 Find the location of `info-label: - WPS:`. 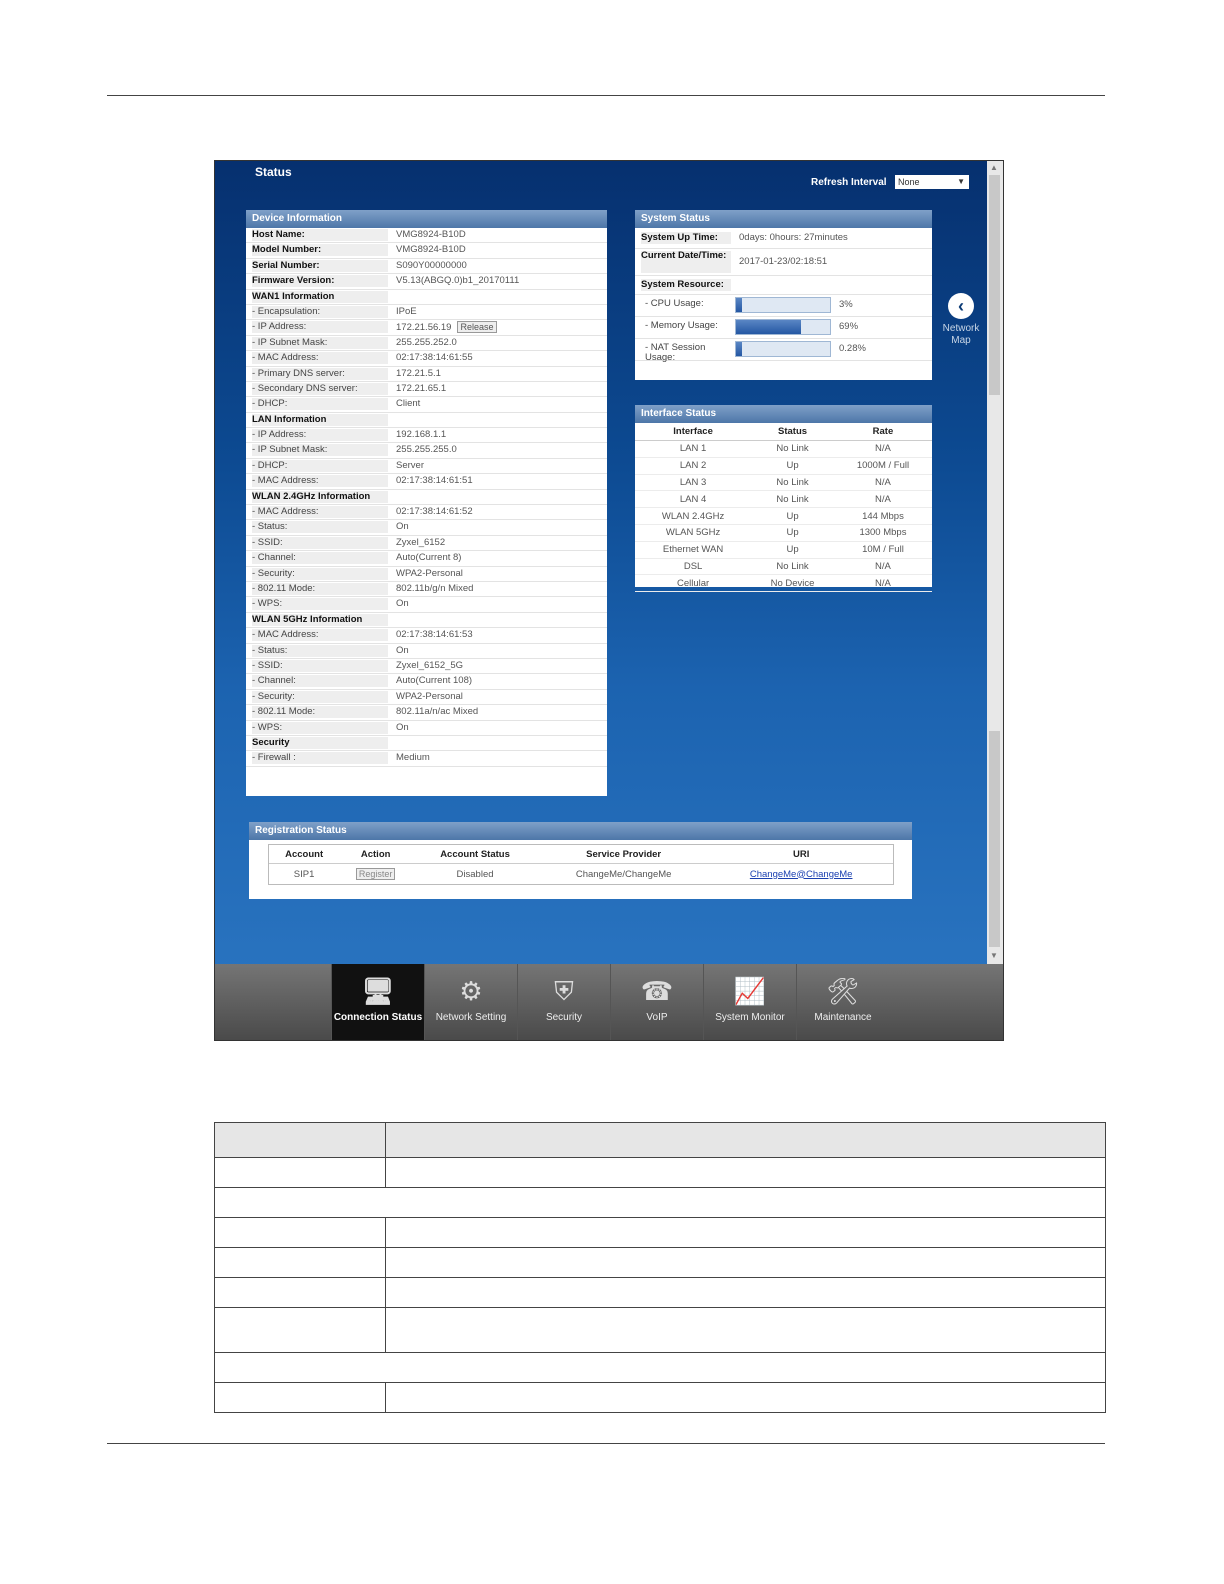

info-label: - WPS: is located at coordinates (320, 727).